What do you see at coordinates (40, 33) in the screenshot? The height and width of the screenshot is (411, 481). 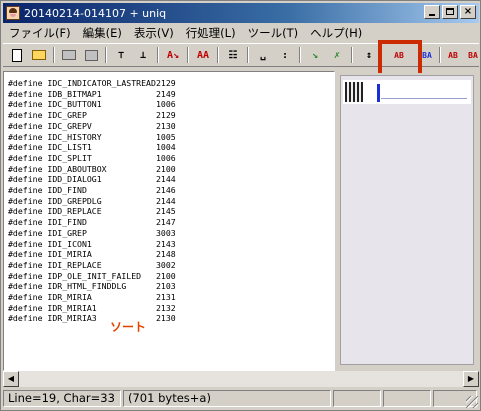 I see `menu-file: ファイル(F)` at bounding box center [40, 33].